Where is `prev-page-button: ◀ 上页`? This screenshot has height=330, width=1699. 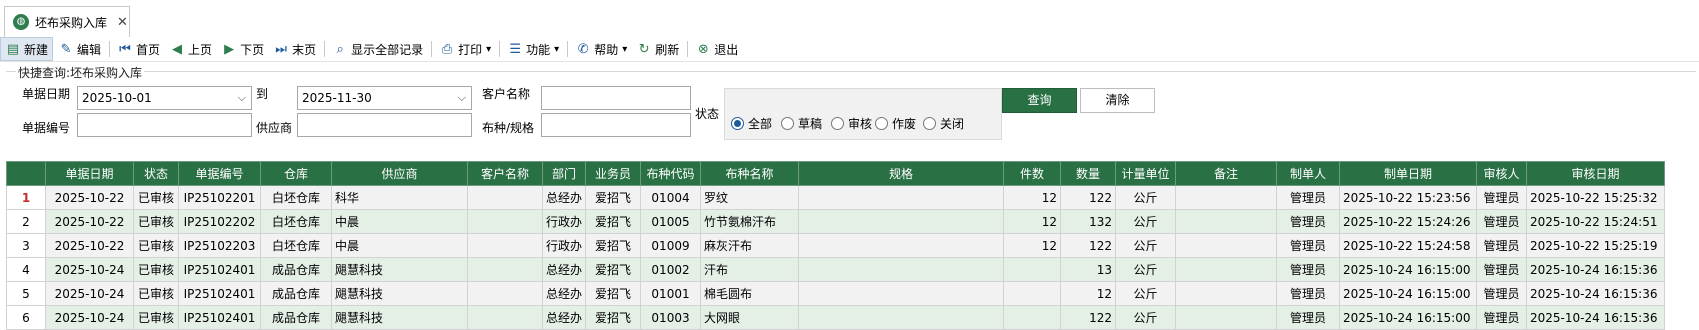 prev-page-button: ◀ 上页 is located at coordinates (190, 49).